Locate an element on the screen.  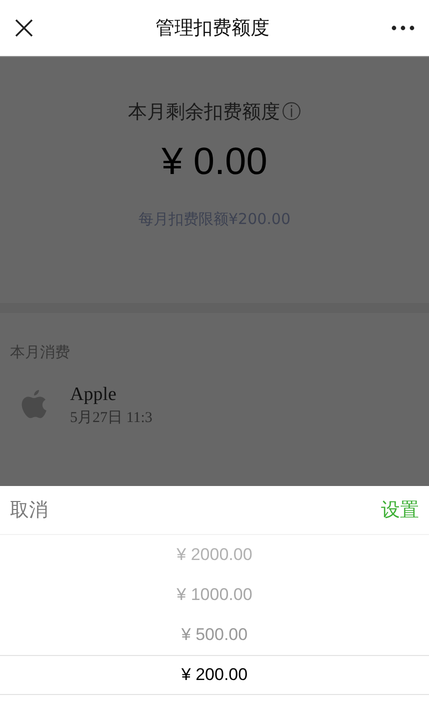
picker-option: ¥ 500.00 is located at coordinates (214, 635).